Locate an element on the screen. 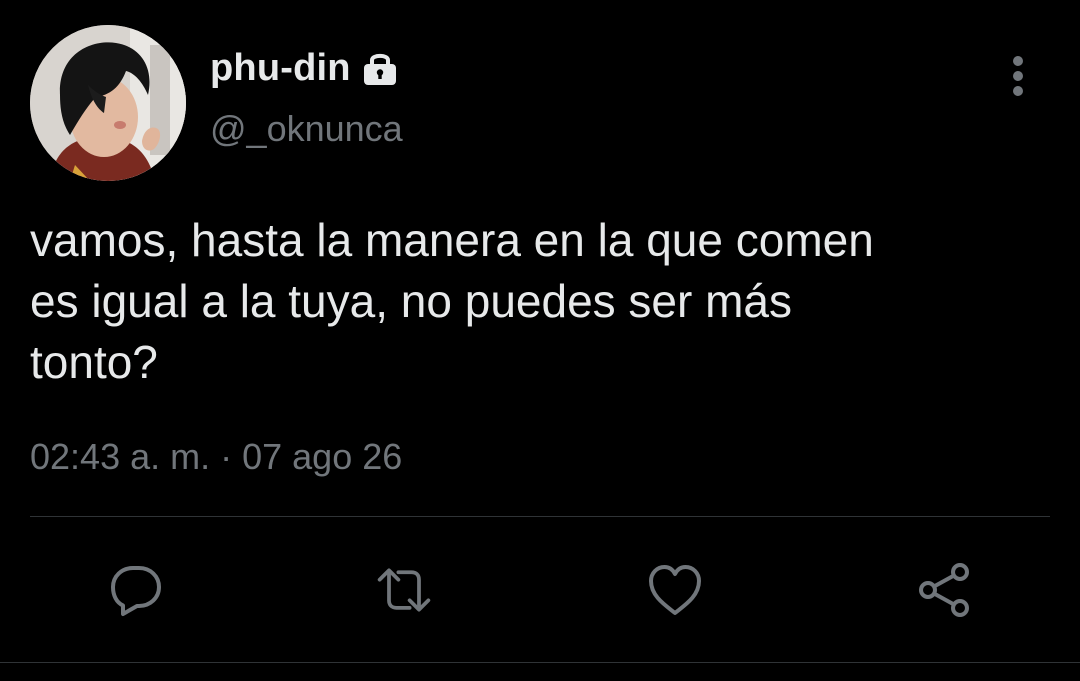 Image resolution: width=1080 pixels, height=681 pixels. like-button is located at coordinates (675, 590).